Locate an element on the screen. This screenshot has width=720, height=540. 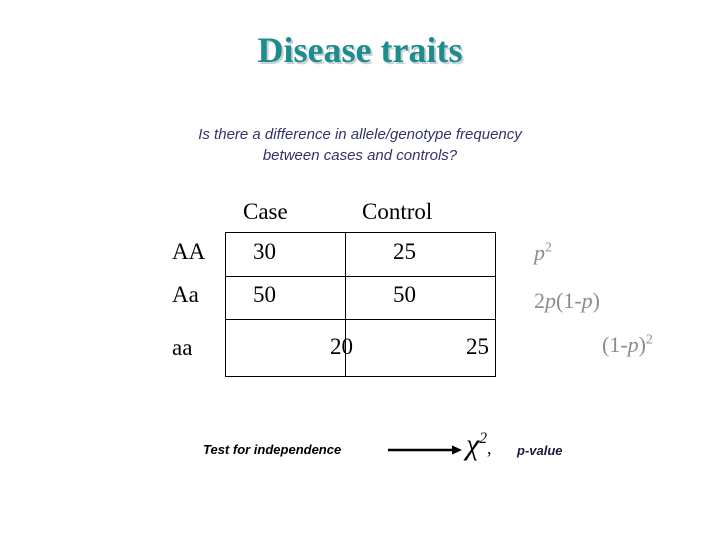
column-header-control: Control is located at coordinates (397, 211).